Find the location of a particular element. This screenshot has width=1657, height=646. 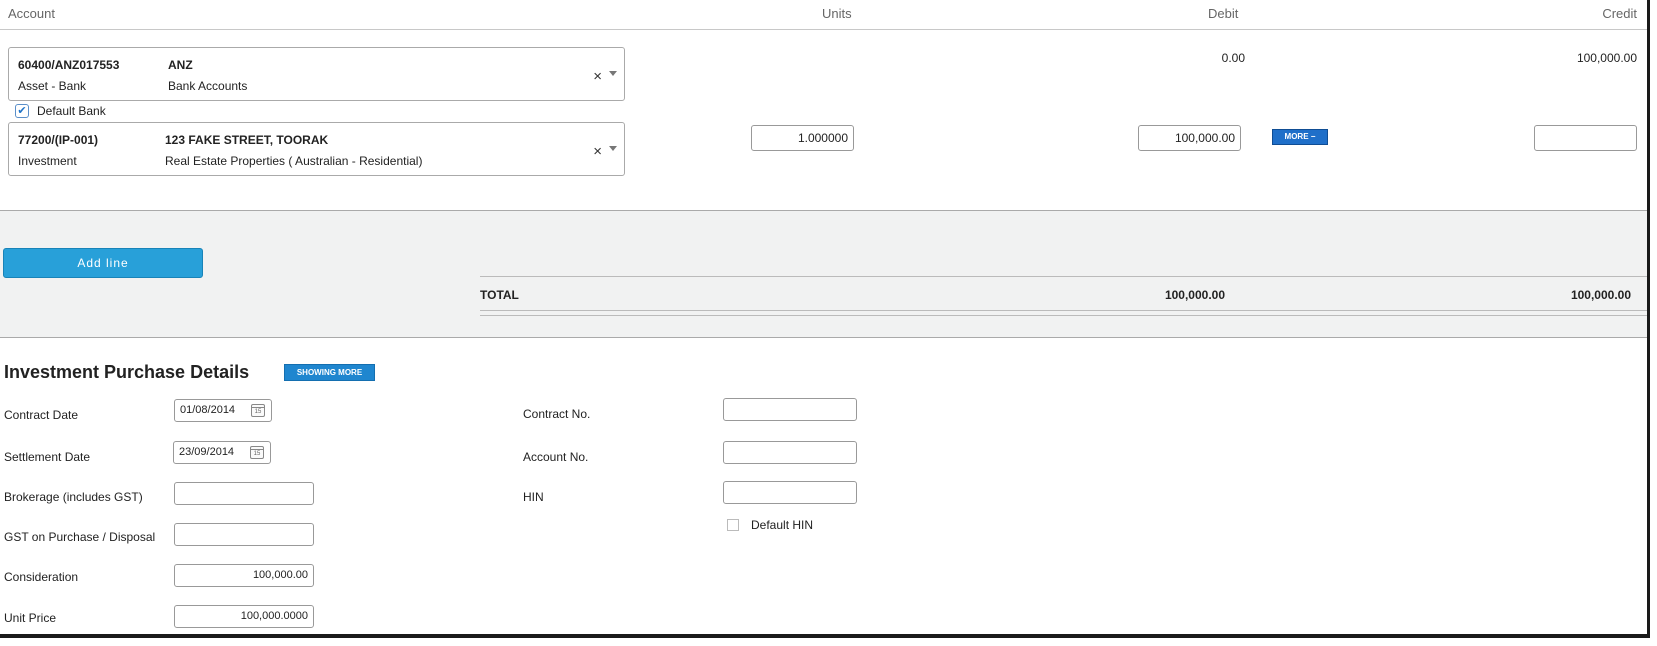

contract-date-value: 01/08/2014 is located at coordinates (208, 410).